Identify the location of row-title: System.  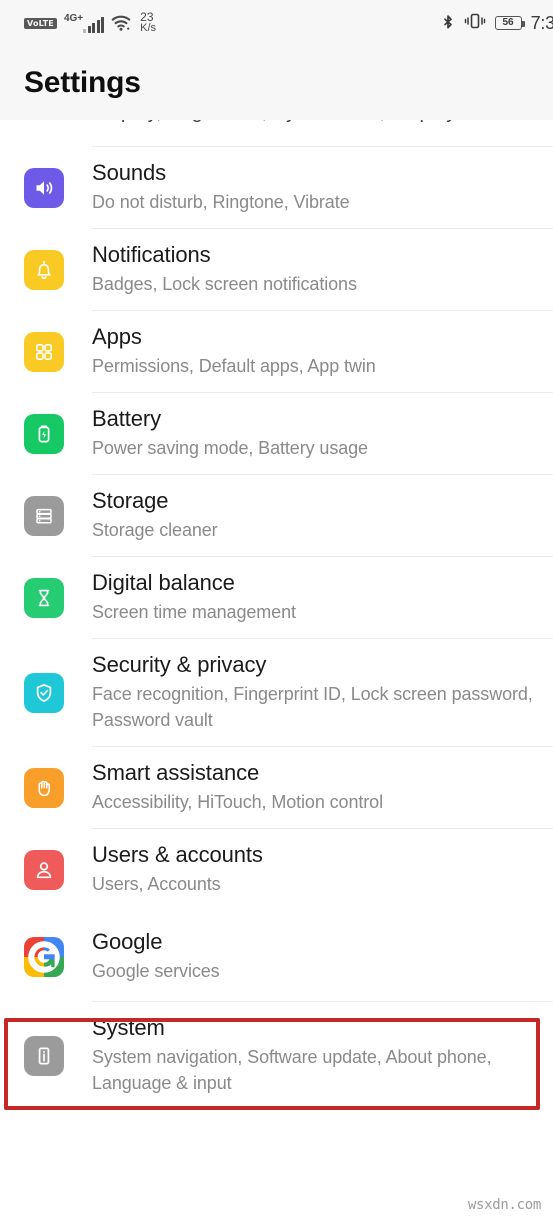
(128, 1027).